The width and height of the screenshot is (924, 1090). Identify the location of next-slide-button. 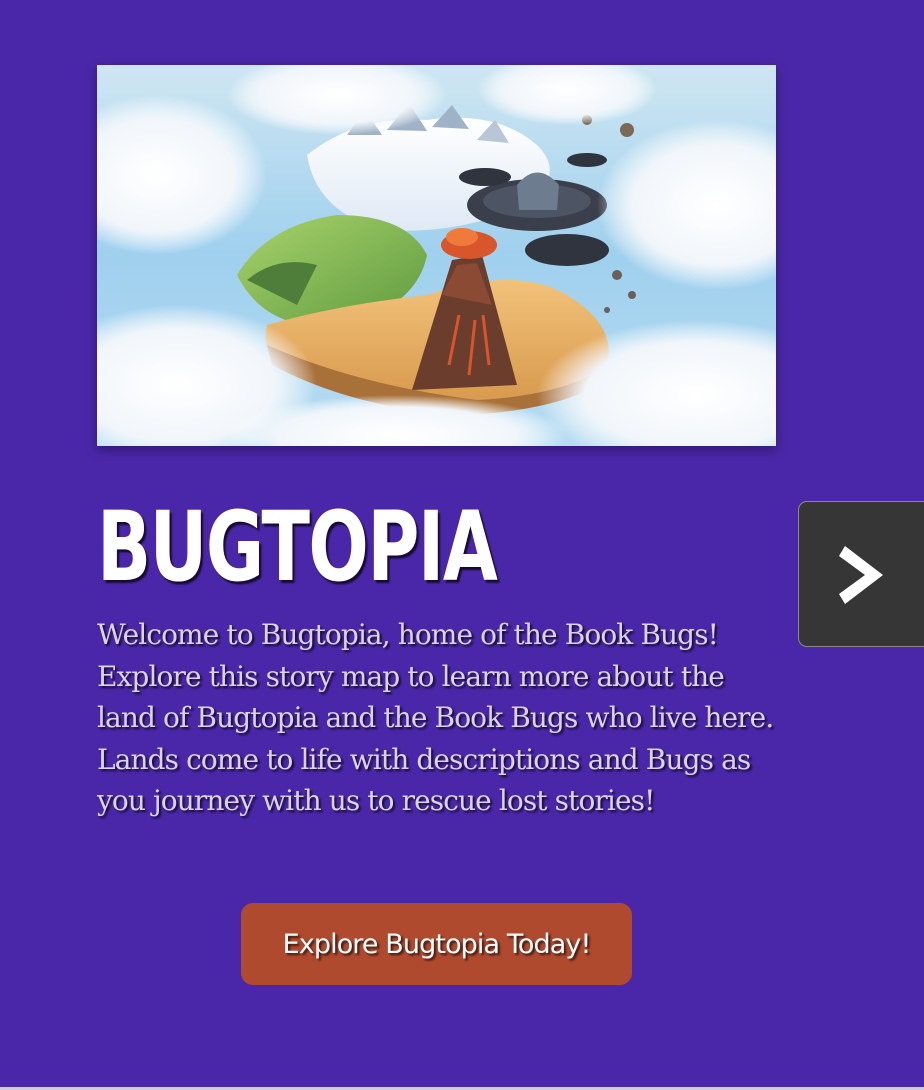
(861, 574).